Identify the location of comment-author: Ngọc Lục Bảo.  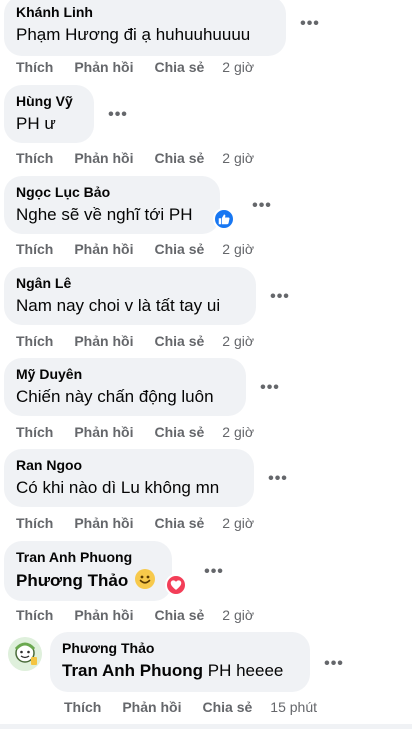
(112, 192).